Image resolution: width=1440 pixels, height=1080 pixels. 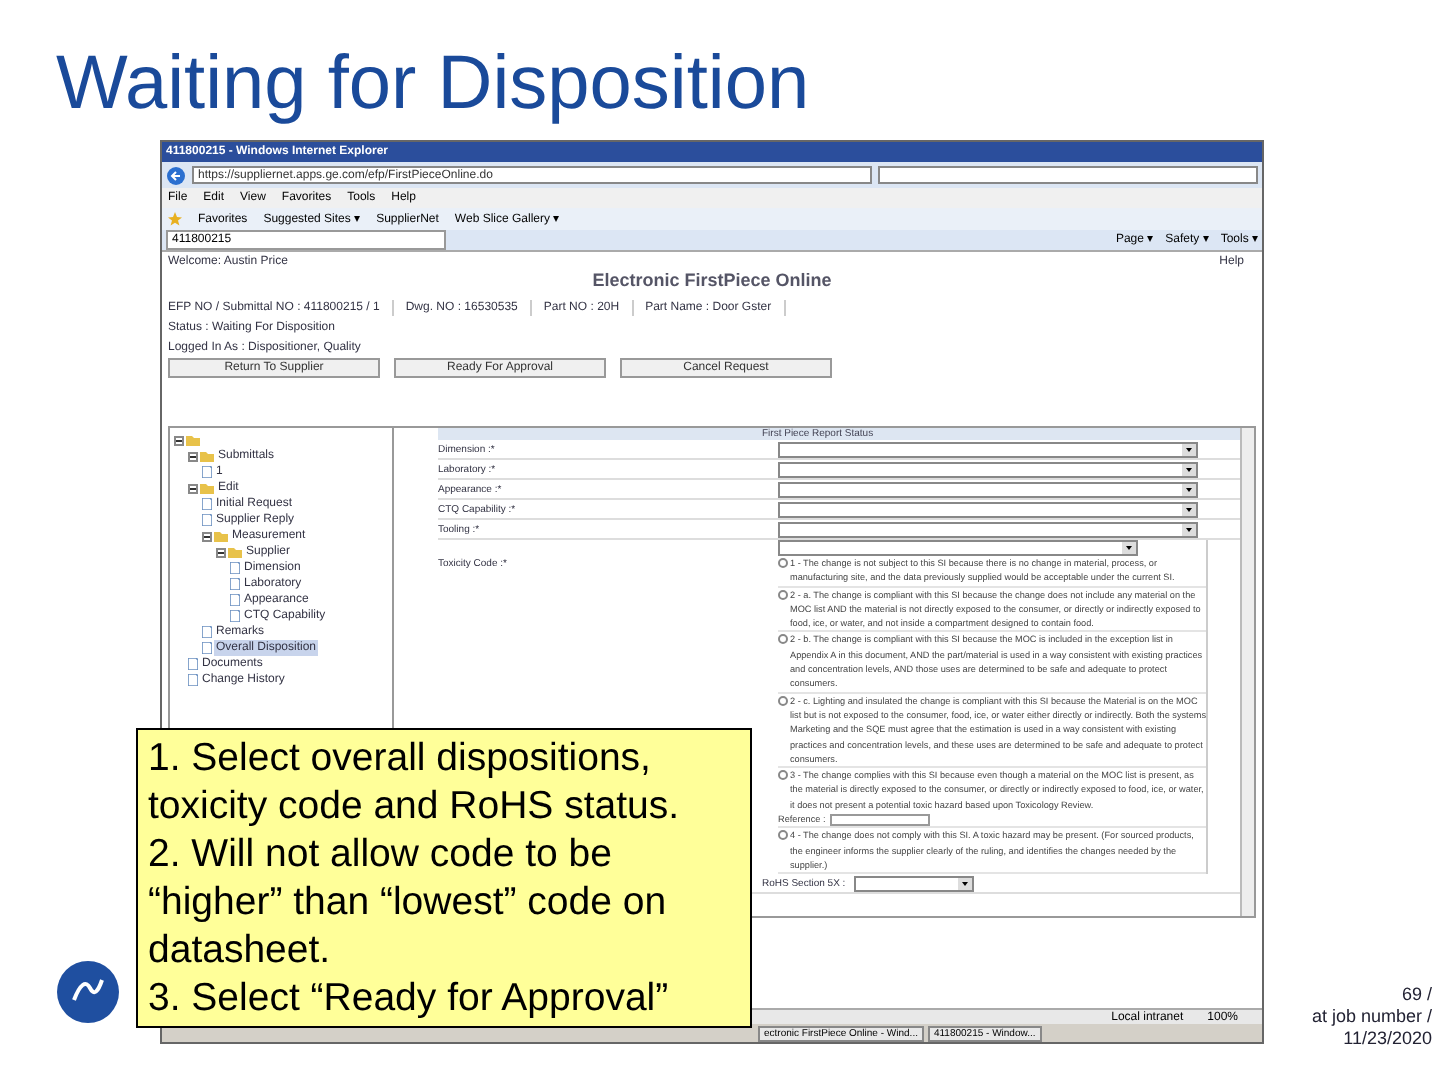 What do you see at coordinates (176, 175) in the screenshot?
I see `back-arrow-icon` at bounding box center [176, 175].